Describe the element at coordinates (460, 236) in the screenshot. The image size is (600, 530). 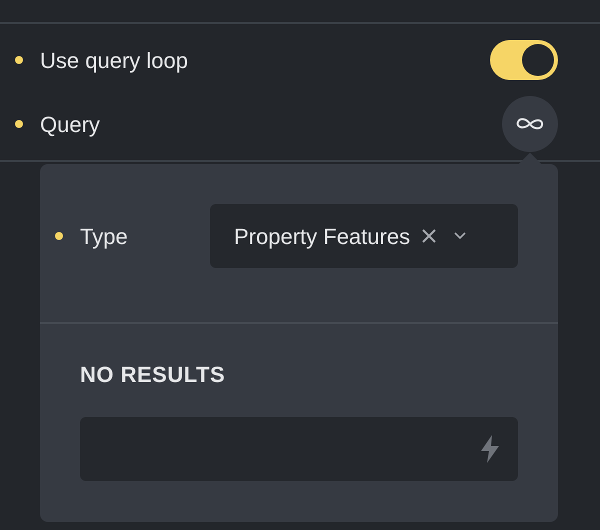
I see `chevron-down-icon` at that location.